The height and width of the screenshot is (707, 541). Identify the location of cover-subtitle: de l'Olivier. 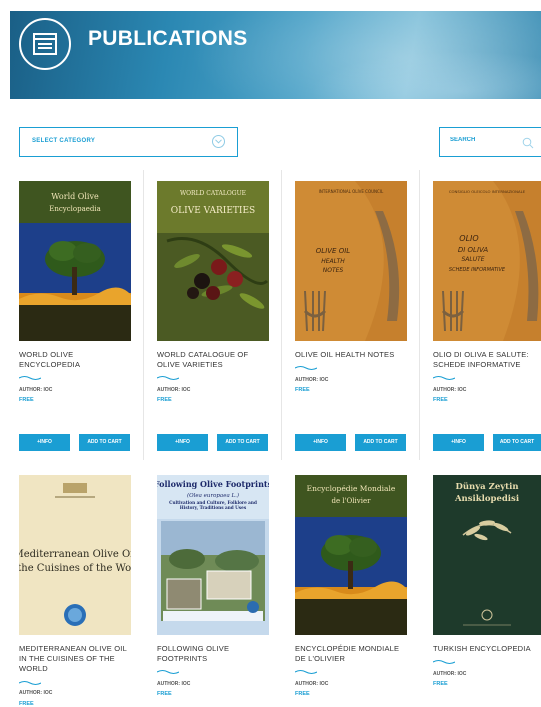
(352, 501).